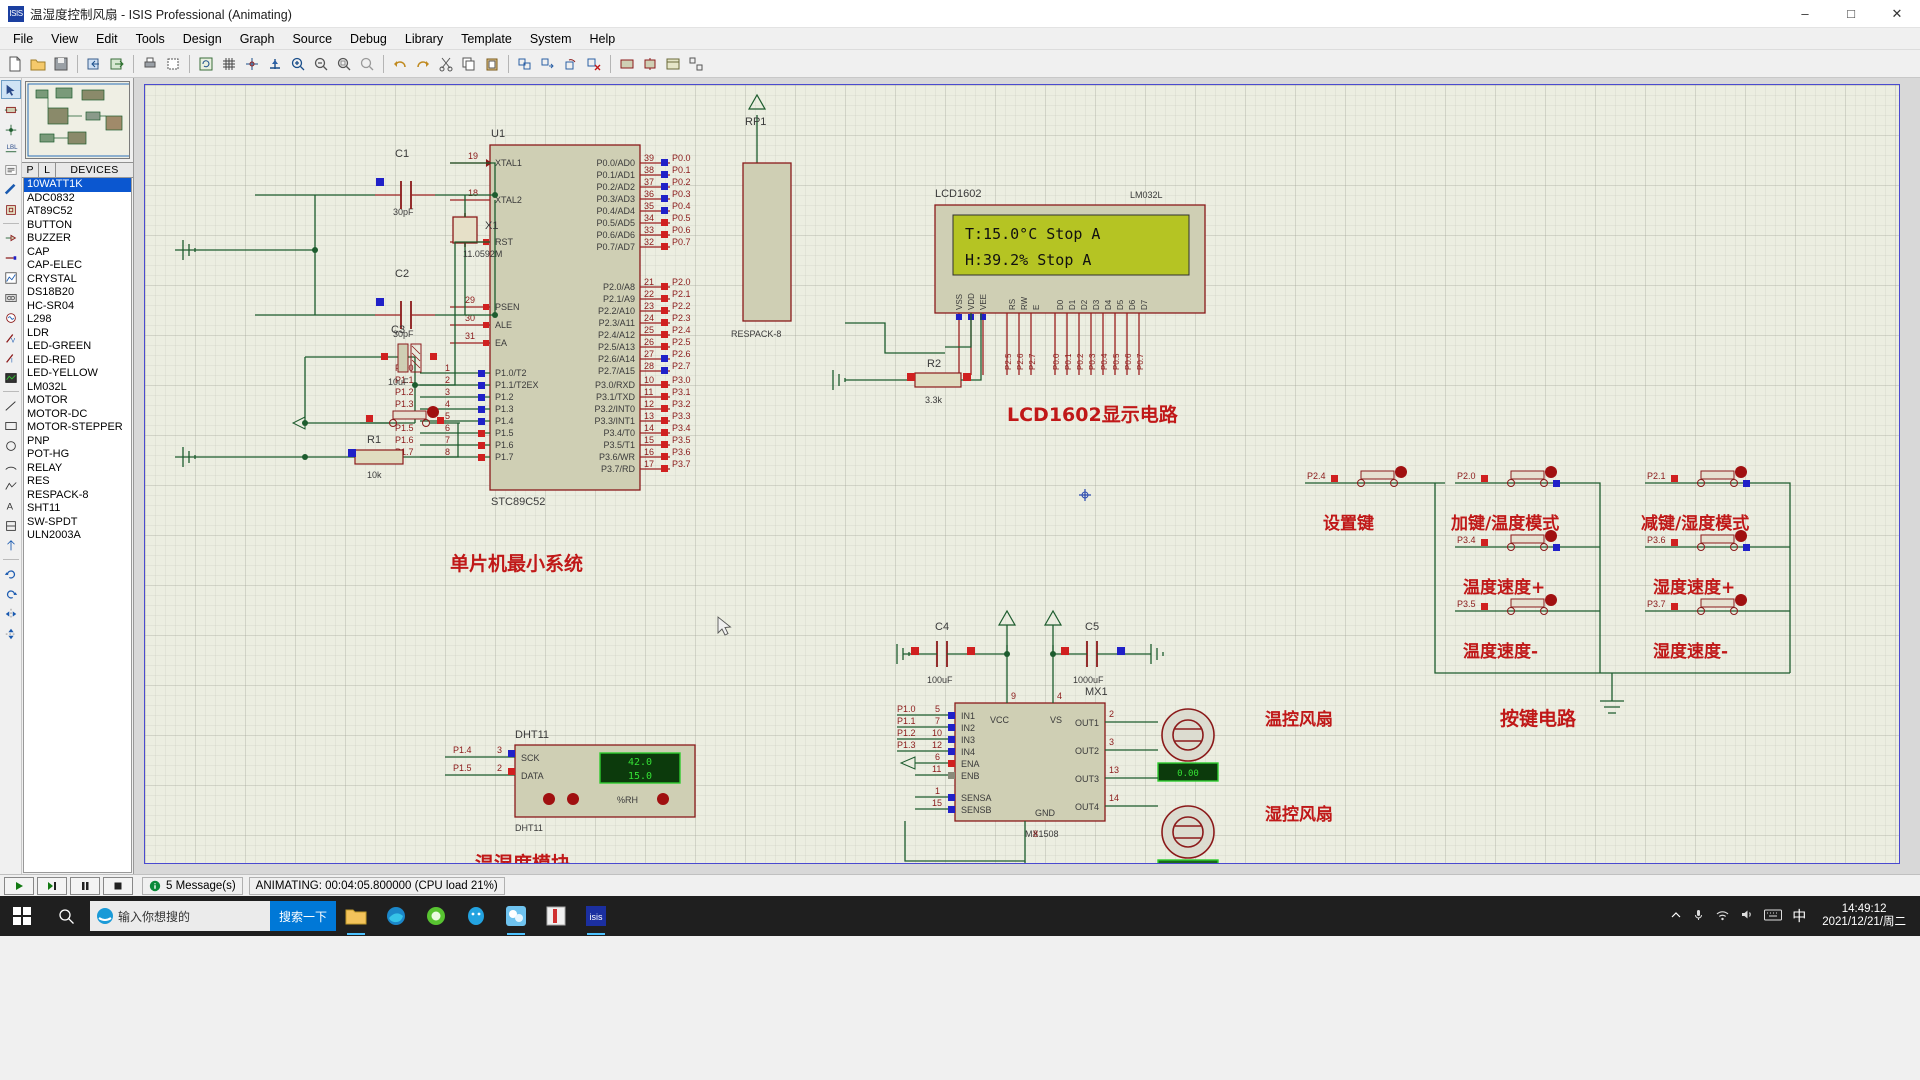  I want to click on device-list-item: L298, so click(77, 320).